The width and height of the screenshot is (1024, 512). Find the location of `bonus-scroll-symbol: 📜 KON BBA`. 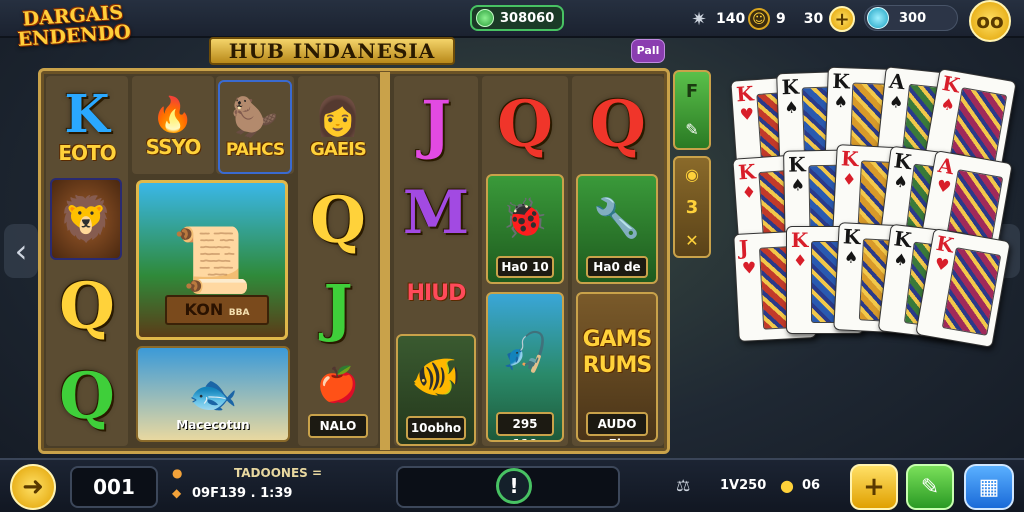

bonus-scroll-symbol: 📜 KON BBA is located at coordinates (212, 260).